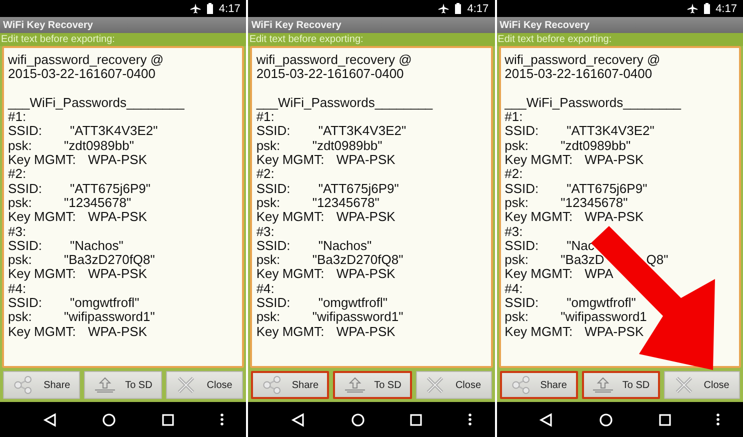 This screenshot has width=743, height=437. What do you see at coordinates (358, 317) in the screenshot?
I see `field-value: "wifipassword1"` at bounding box center [358, 317].